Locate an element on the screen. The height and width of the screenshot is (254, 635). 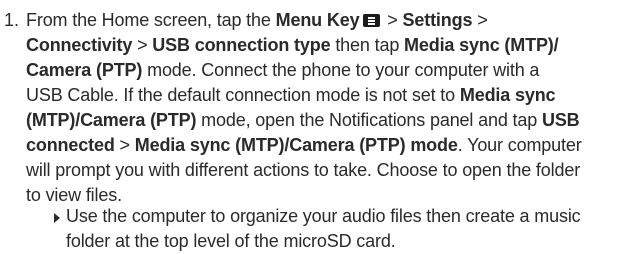
text-run: to view files. is located at coordinates (74, 195).